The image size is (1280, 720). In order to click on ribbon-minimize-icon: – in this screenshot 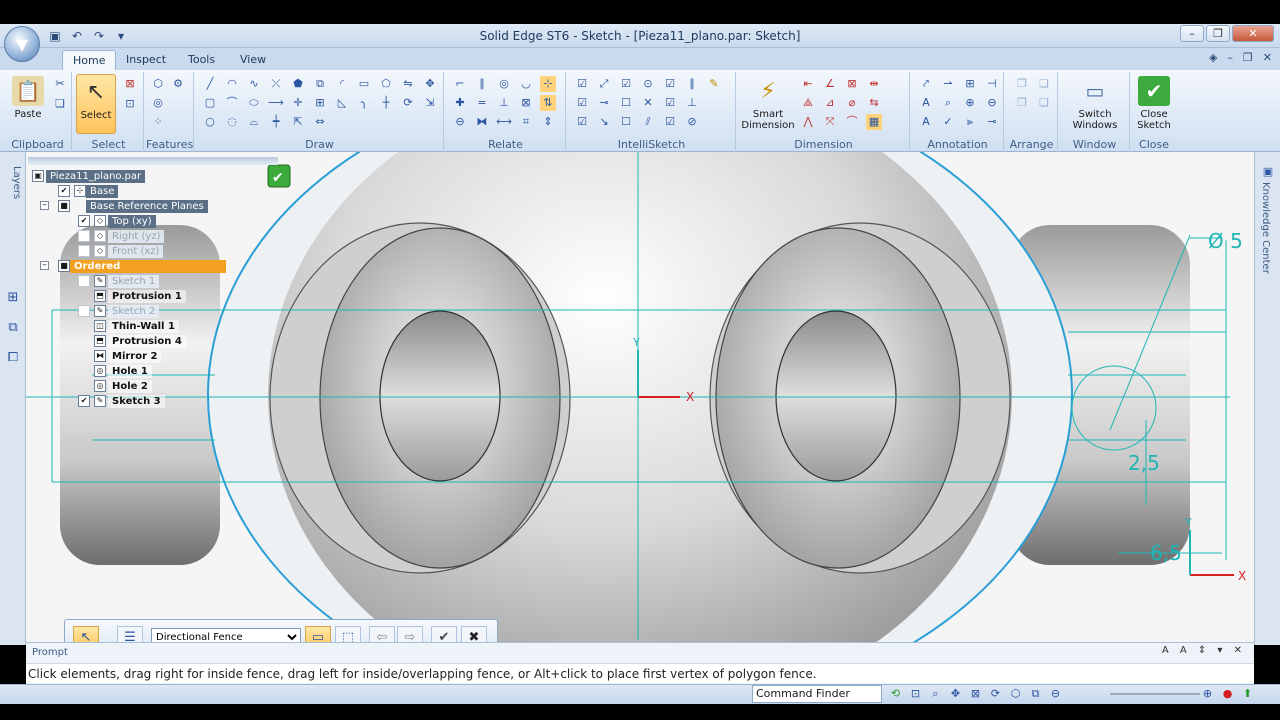, I will do `click(1230, 57)`.